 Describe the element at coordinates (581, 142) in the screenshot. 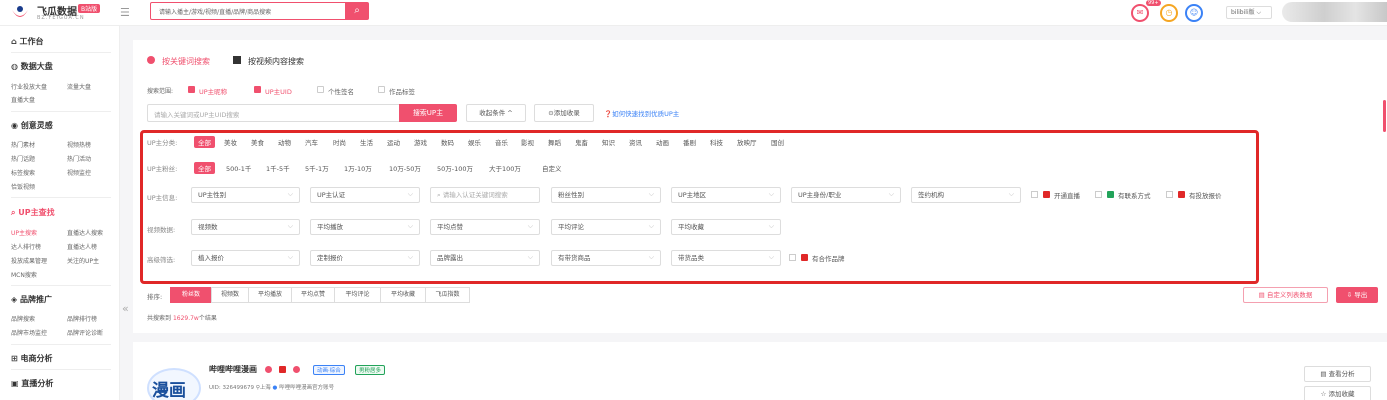

I see `category-pill: 鬼畜` at that location.